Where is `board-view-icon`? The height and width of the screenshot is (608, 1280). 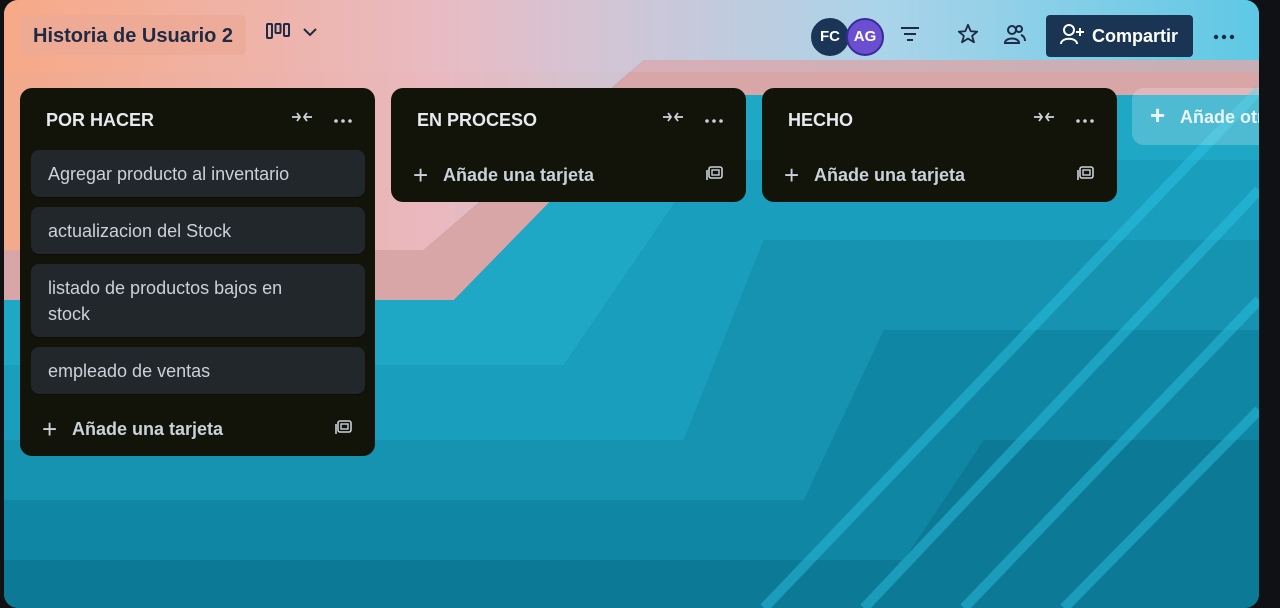 board-view-icon is located at coordinates (278, 33).